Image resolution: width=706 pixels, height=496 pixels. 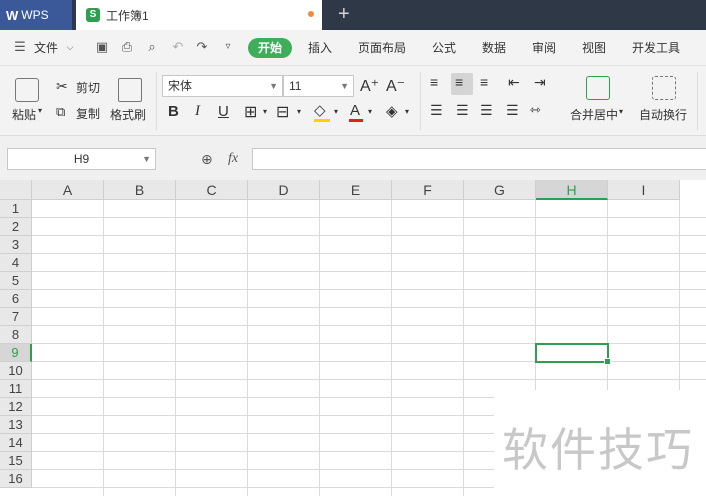 I want to click on save-icon: ▣, so click(x=102, y=47).